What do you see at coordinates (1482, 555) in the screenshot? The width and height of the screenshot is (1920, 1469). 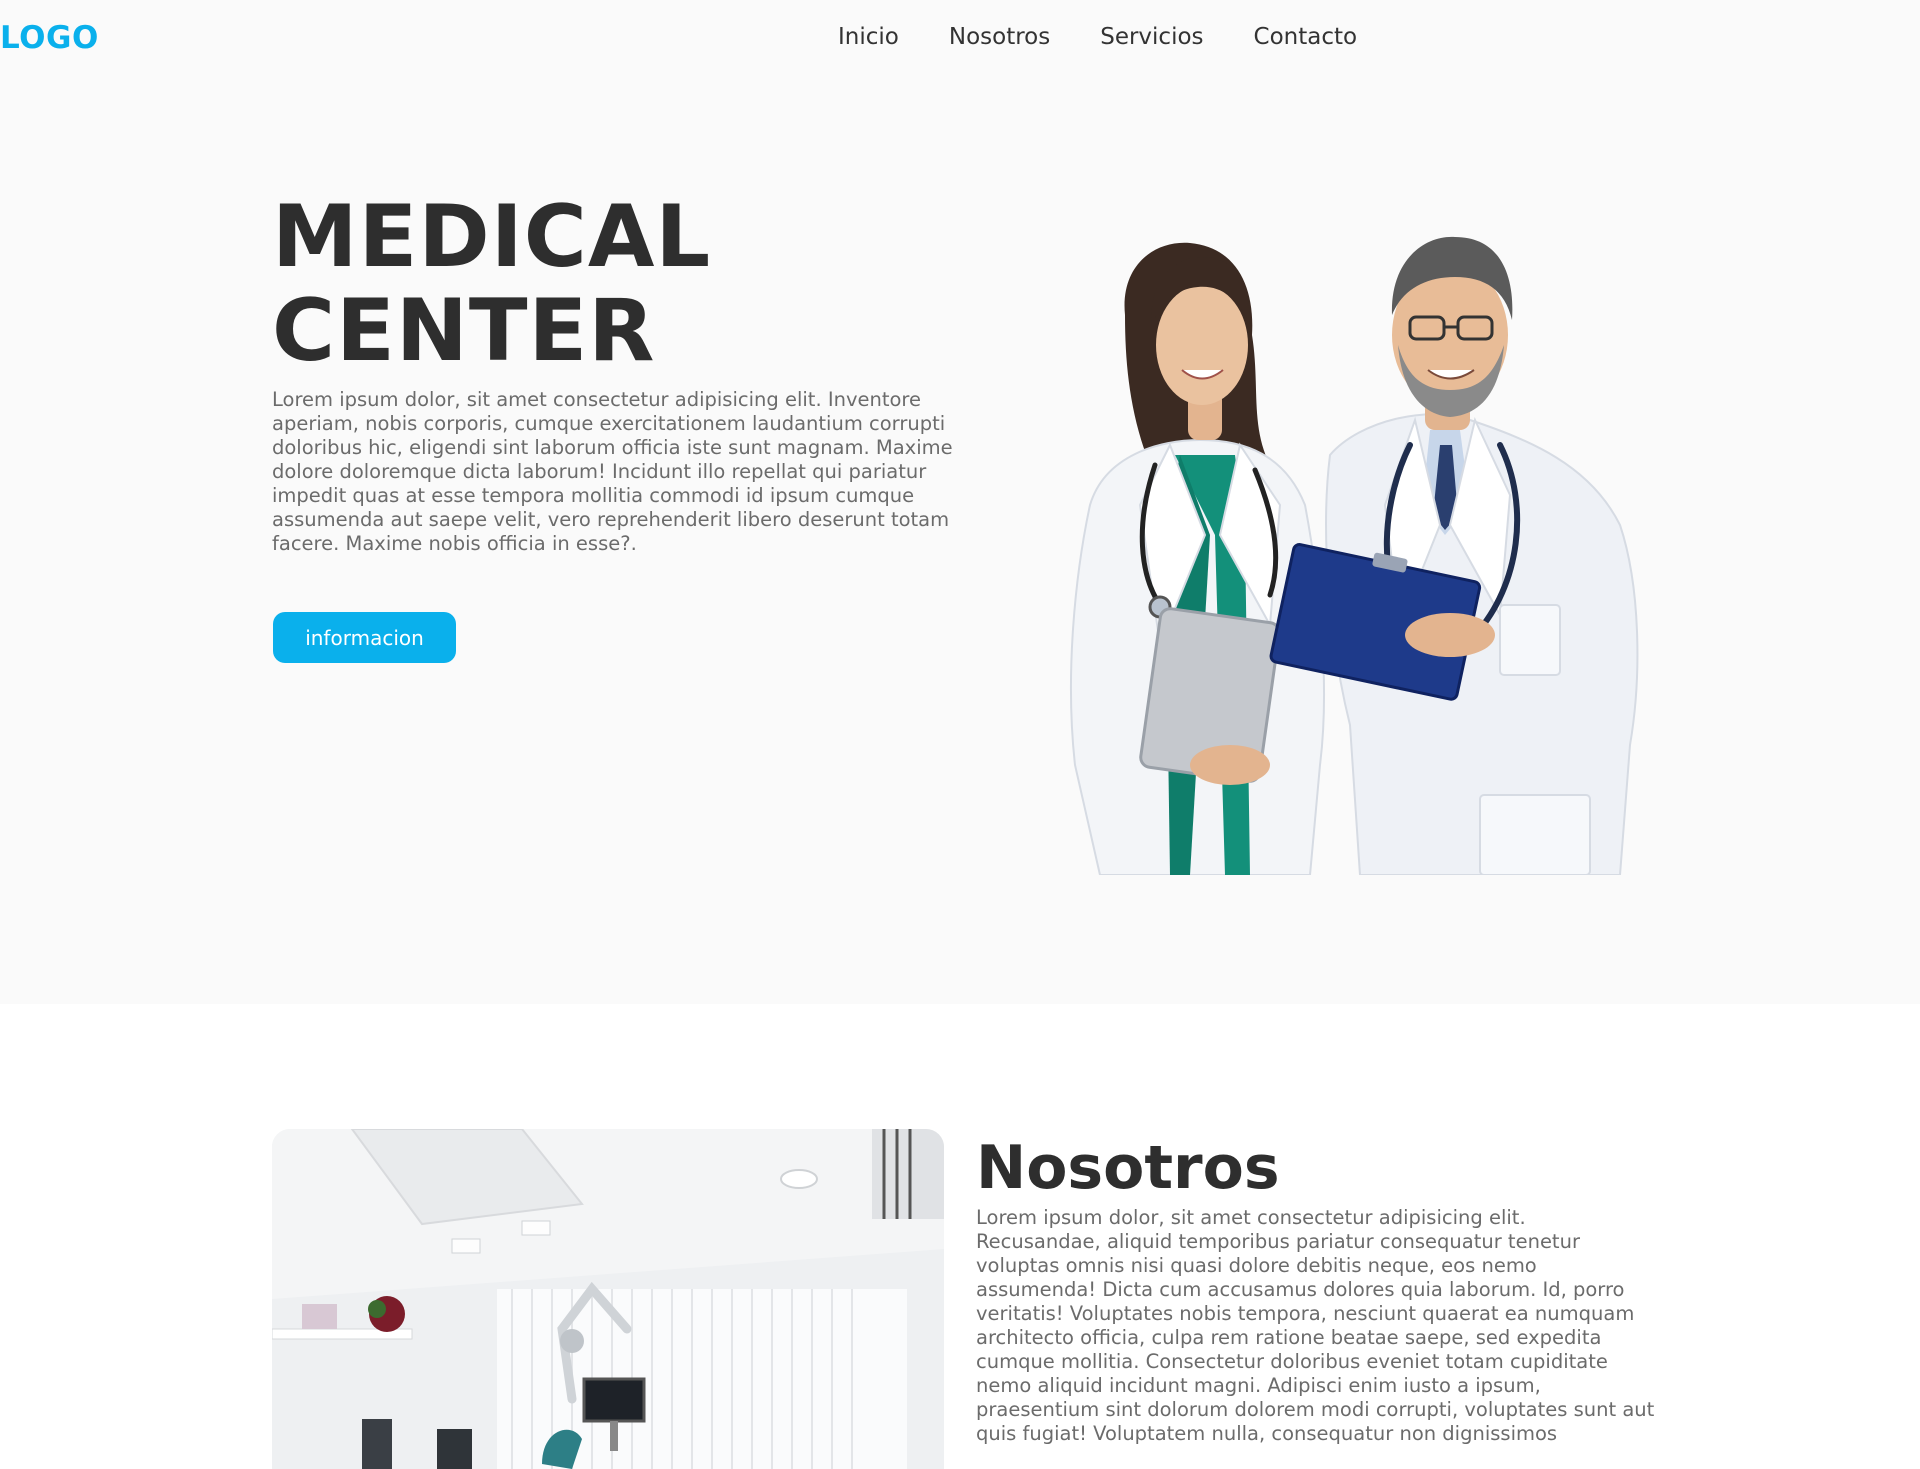 I see `male-doctor-figure` at bounding box center [1482, 555].